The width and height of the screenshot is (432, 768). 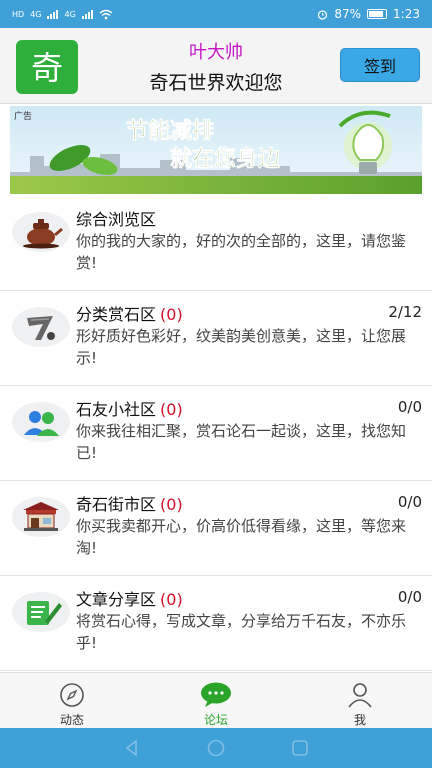 I want to click on forum-item-desc: 形好质好色彩好，纹美韵美创意美，这里，让您展示!, so click(x=241, y=347).